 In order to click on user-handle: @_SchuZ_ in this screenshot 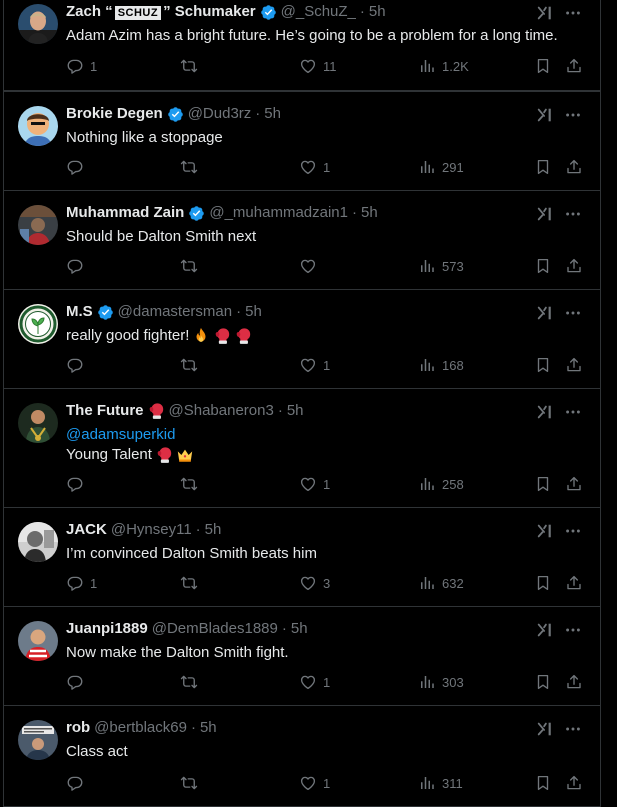, I will do `click(318, 12)`.